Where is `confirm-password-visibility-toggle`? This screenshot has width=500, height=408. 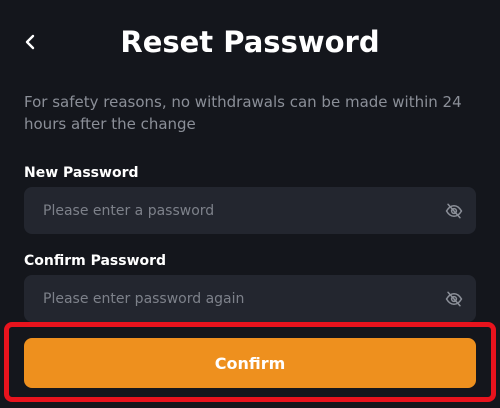
confirm-password-visibility-toggle is located at coordinates (454, 298).